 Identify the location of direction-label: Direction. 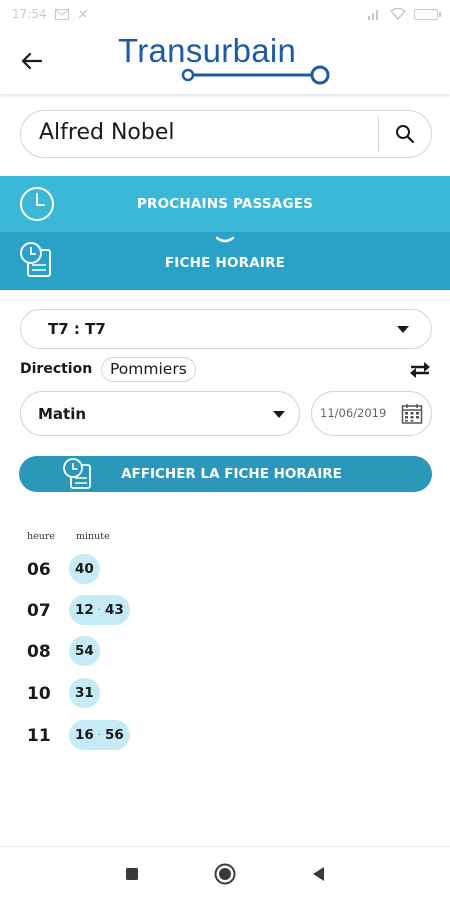
(56, 369).